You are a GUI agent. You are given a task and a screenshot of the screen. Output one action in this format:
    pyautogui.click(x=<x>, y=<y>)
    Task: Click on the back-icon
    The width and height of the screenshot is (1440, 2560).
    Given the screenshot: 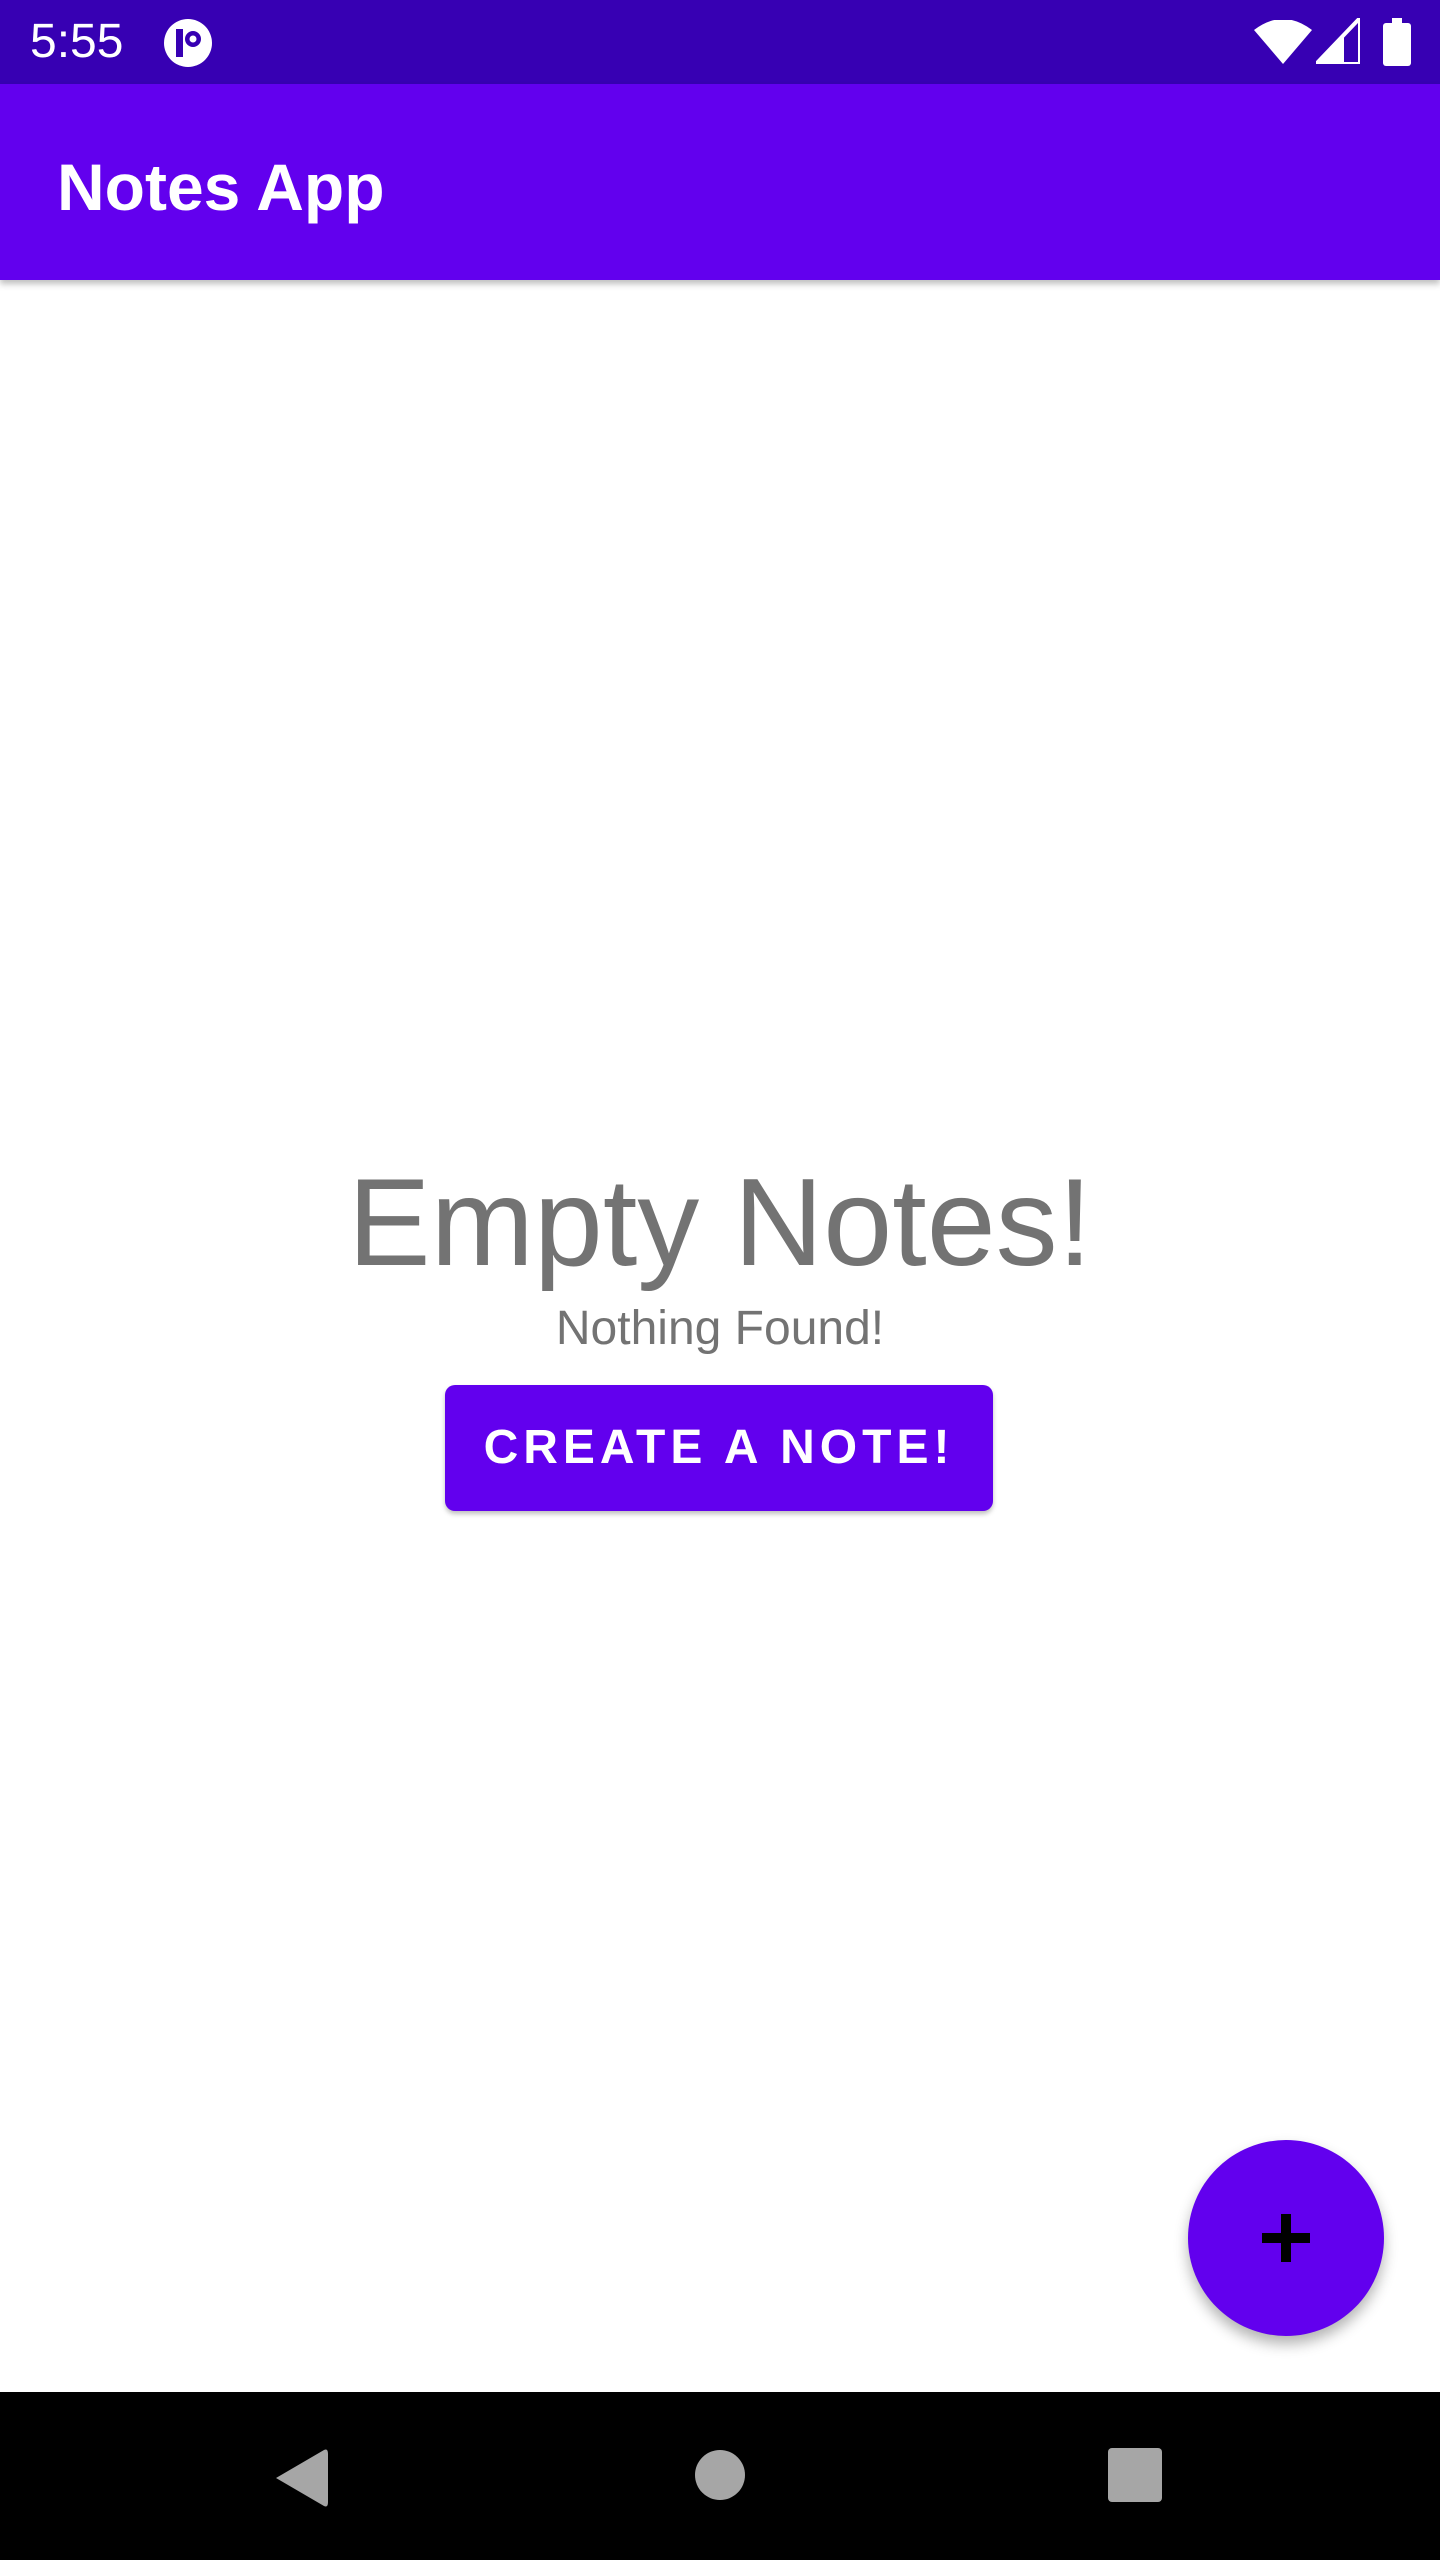 What is the action you would take?
    pyautogui.click(x=300, y=2478)
    